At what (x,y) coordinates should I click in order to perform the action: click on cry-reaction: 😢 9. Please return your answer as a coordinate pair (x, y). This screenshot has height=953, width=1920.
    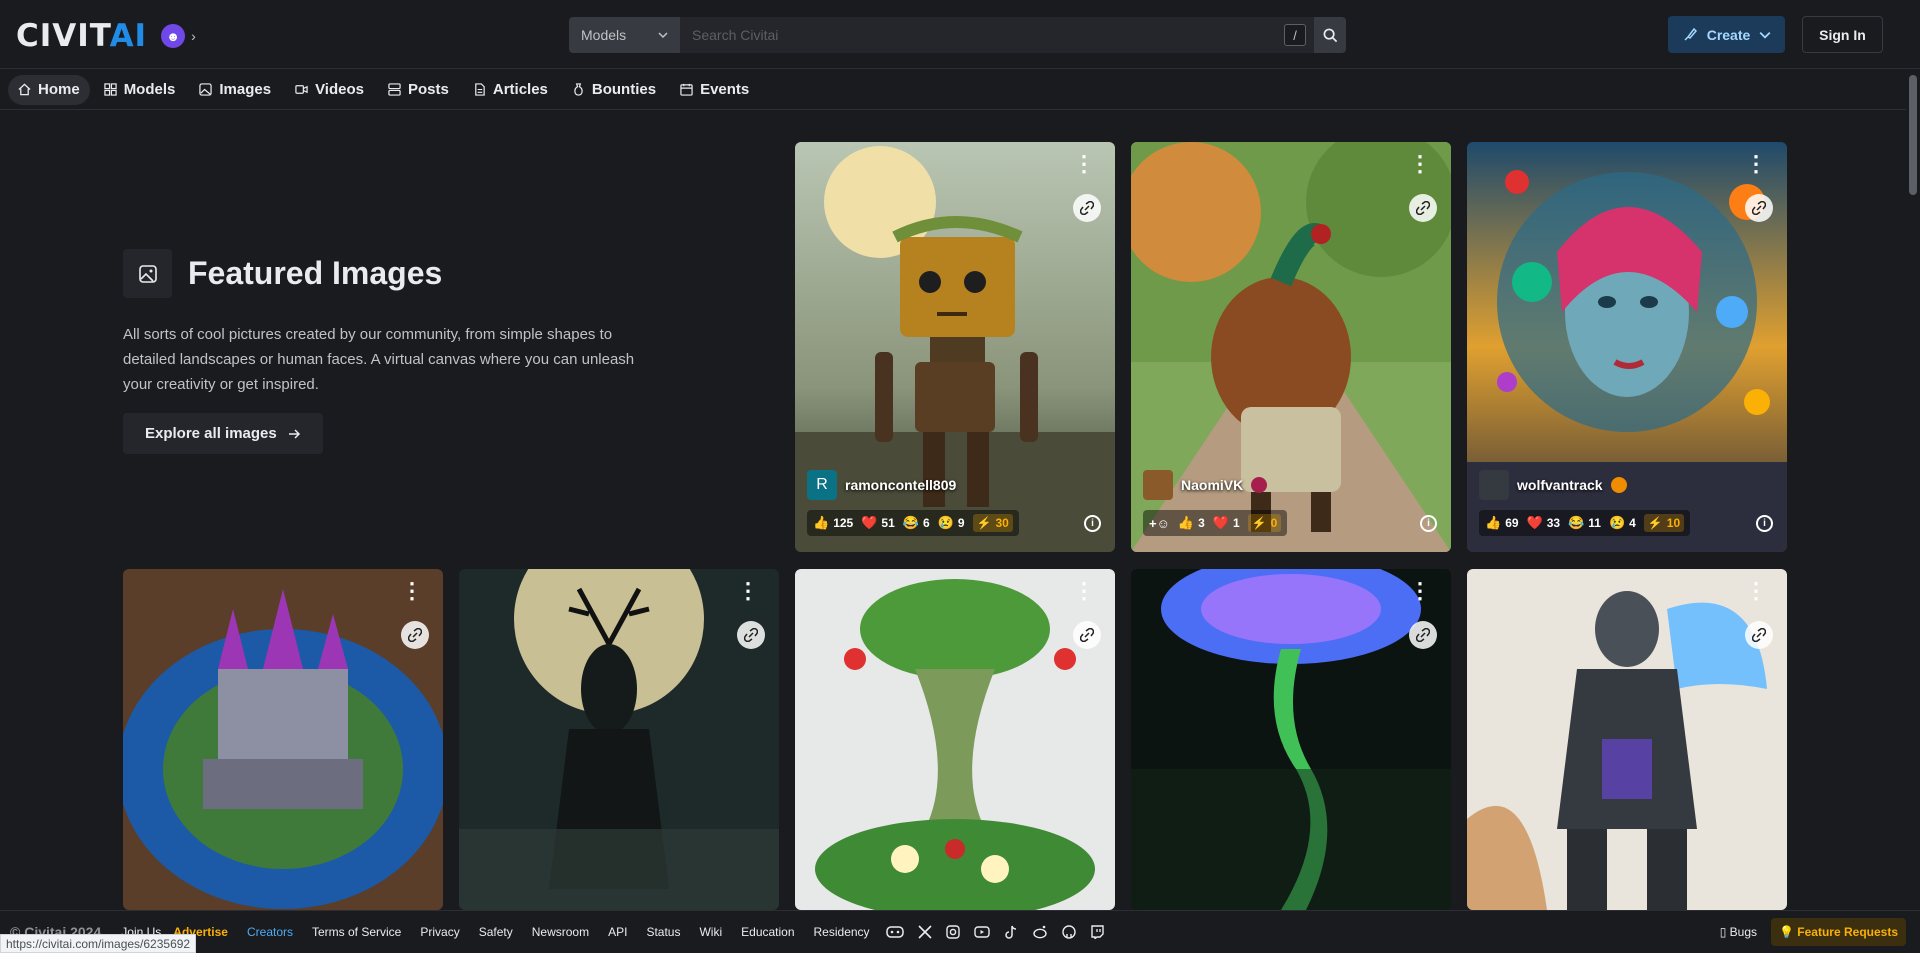
    Looking at the image, I should click on (951, 523).